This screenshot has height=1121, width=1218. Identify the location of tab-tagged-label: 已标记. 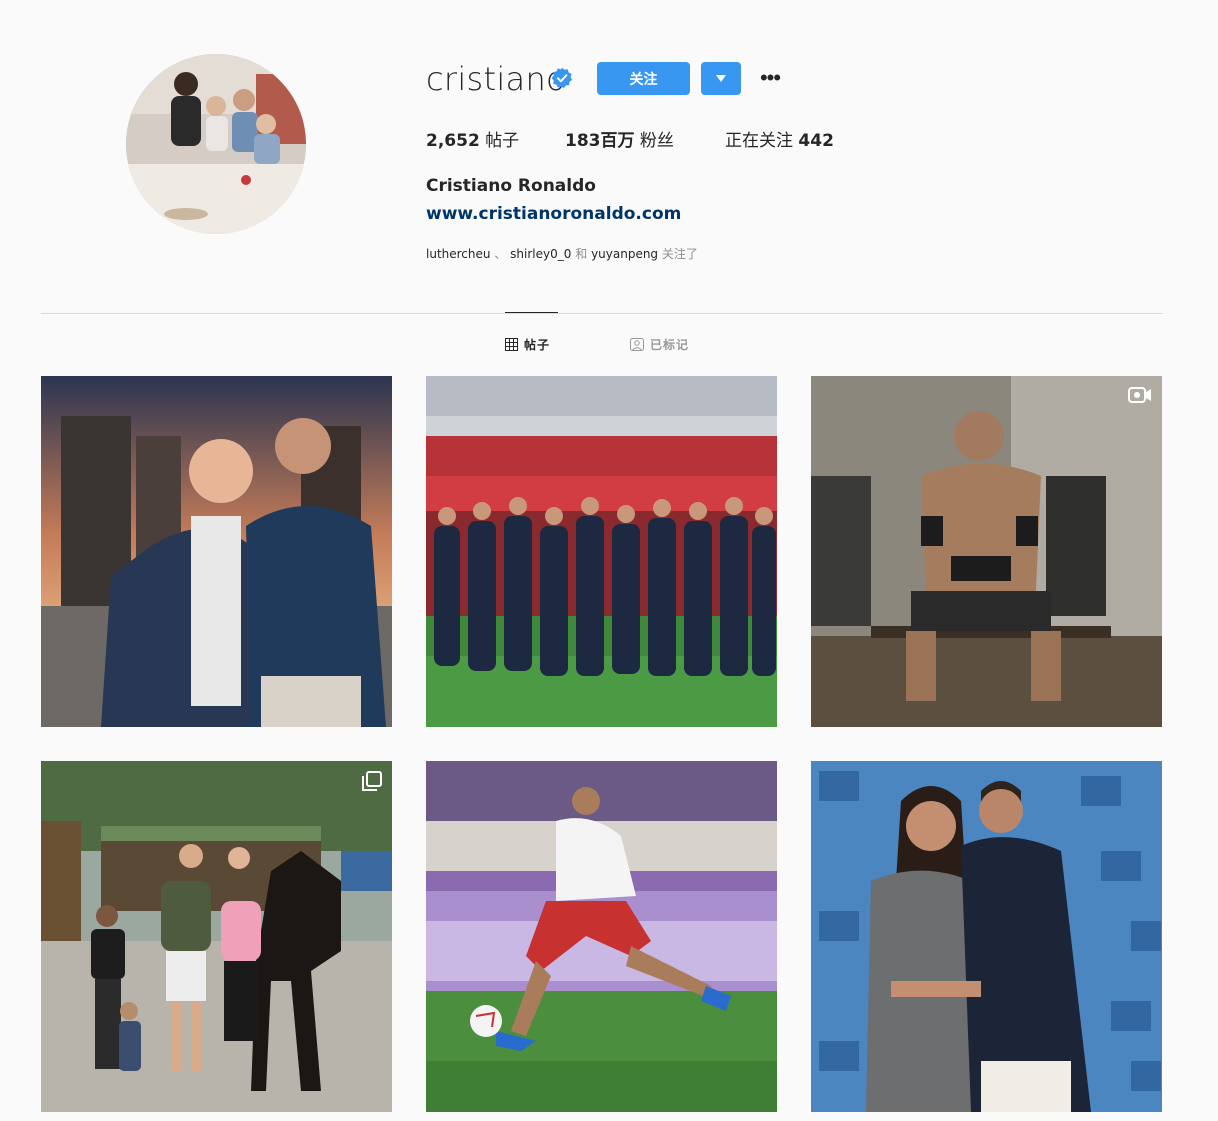
(670, 345).